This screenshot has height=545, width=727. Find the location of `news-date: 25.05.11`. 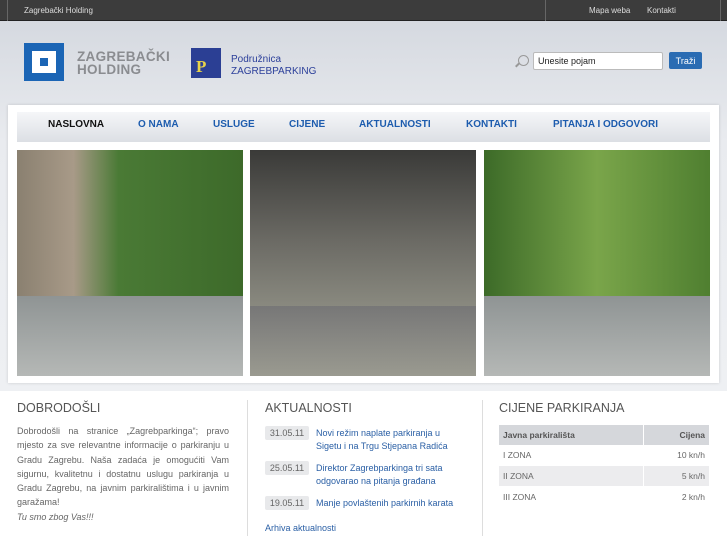

news-date: 25.05.11 is located at coordinates (287, 468).